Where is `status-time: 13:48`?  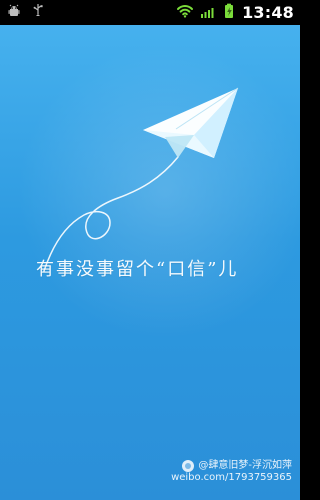
status-time: 13:48 is located at coordinates (268, 12).